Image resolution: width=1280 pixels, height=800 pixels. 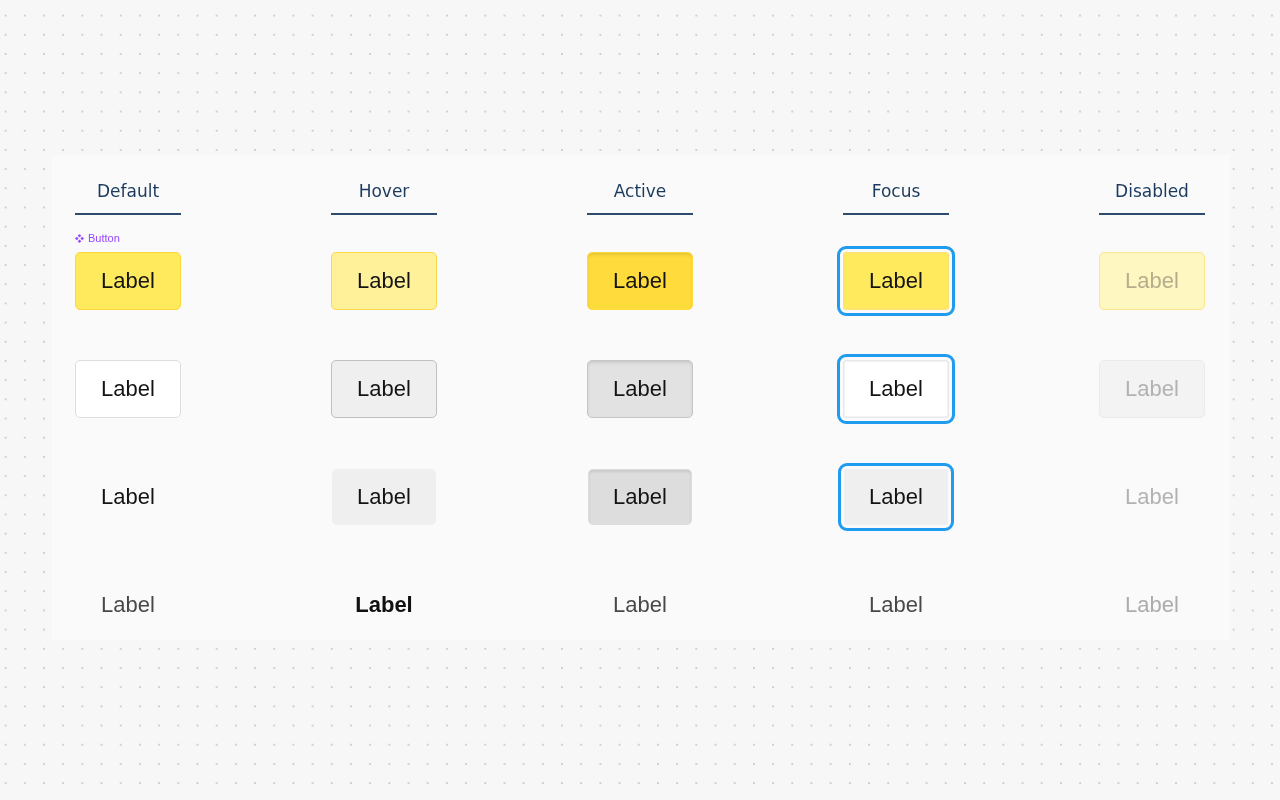 I want to click on column-header: Default, so click(x=128, y=197).